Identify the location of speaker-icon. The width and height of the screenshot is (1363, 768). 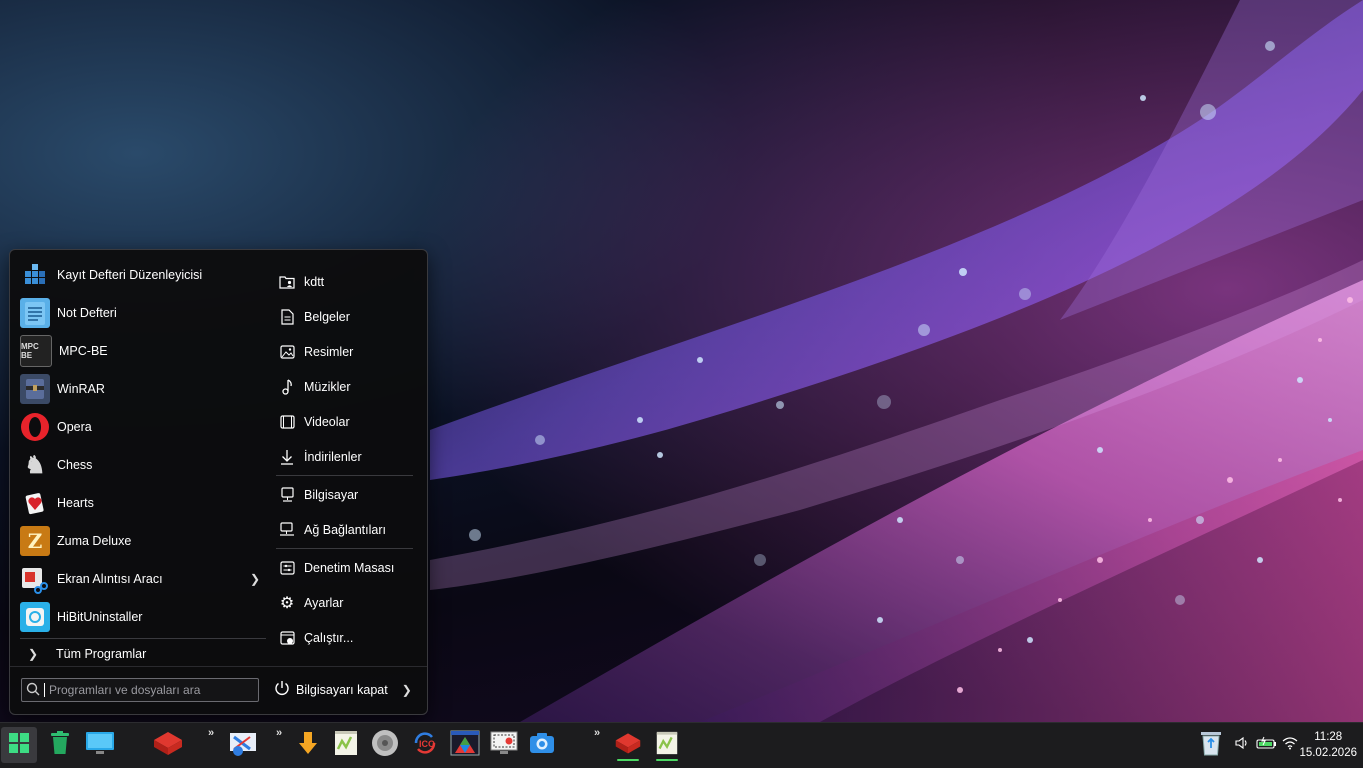
(385, 745).